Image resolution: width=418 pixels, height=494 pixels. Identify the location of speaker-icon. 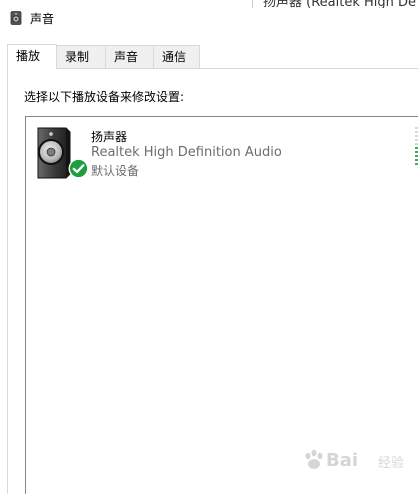
(16, 18).